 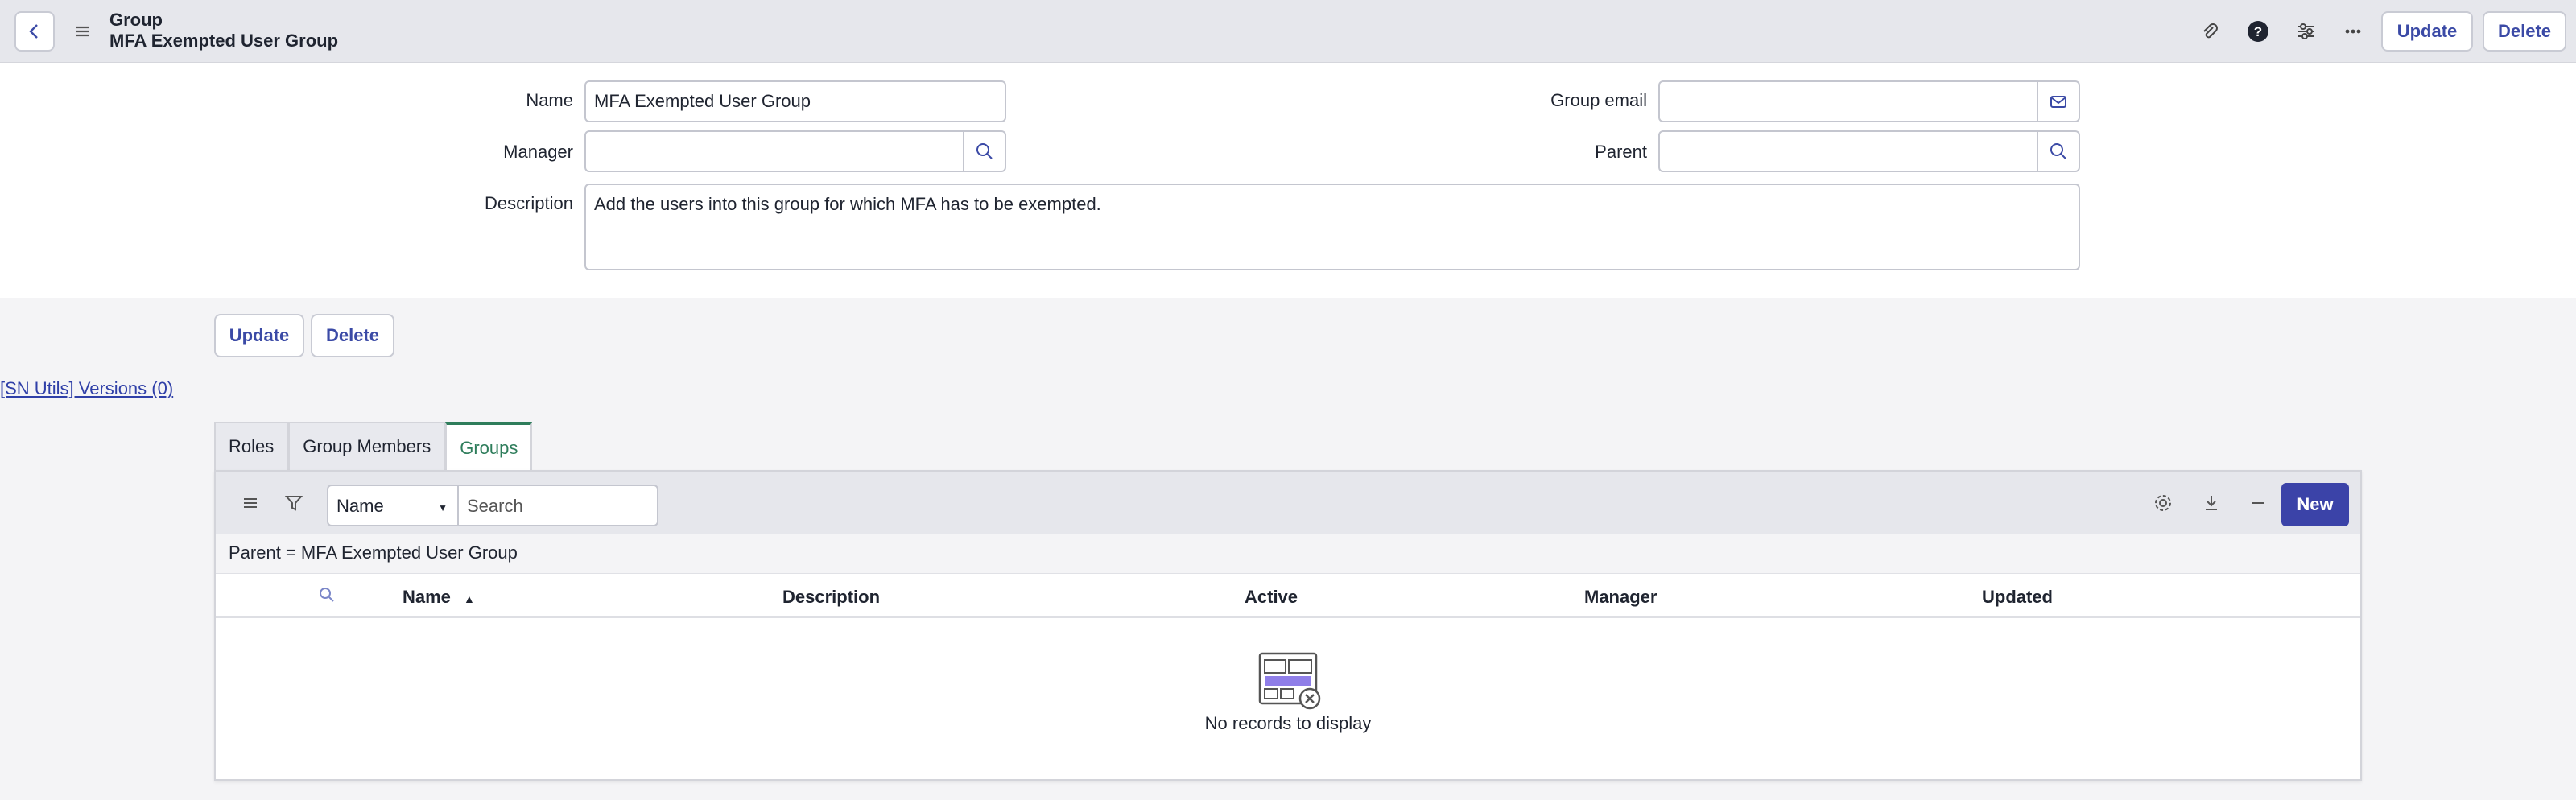 What do you see at coordinates (2306, 31) in the screenshot?
I see `settings-sliders-icon` at bounding box center [2306, 31].